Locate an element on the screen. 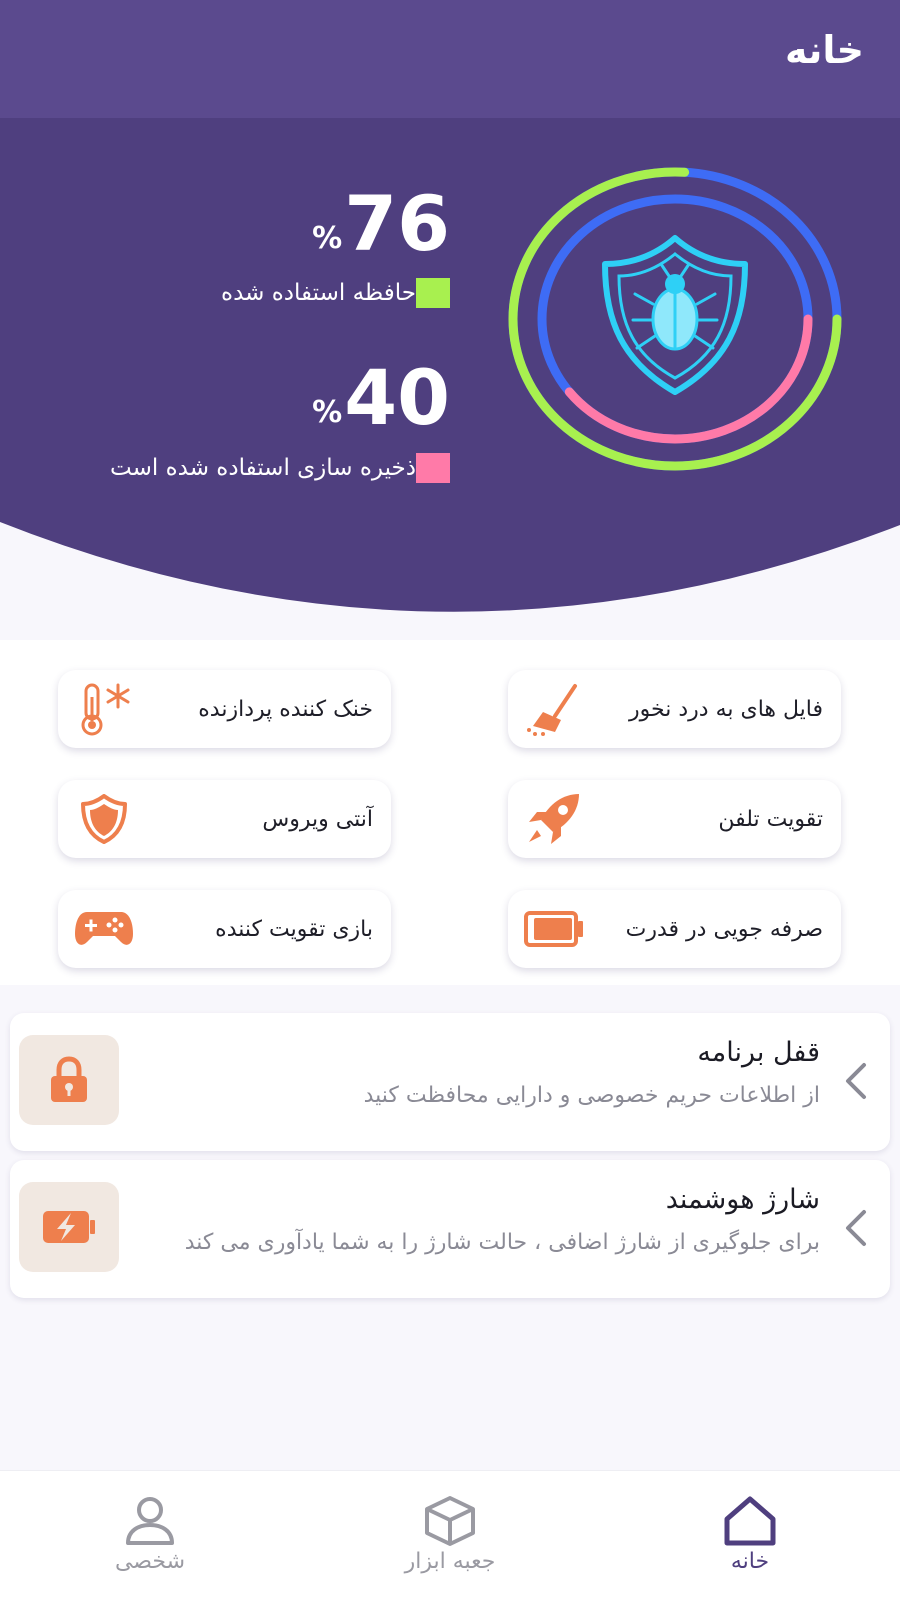  user-icon is located at coordinates (150, 1521).